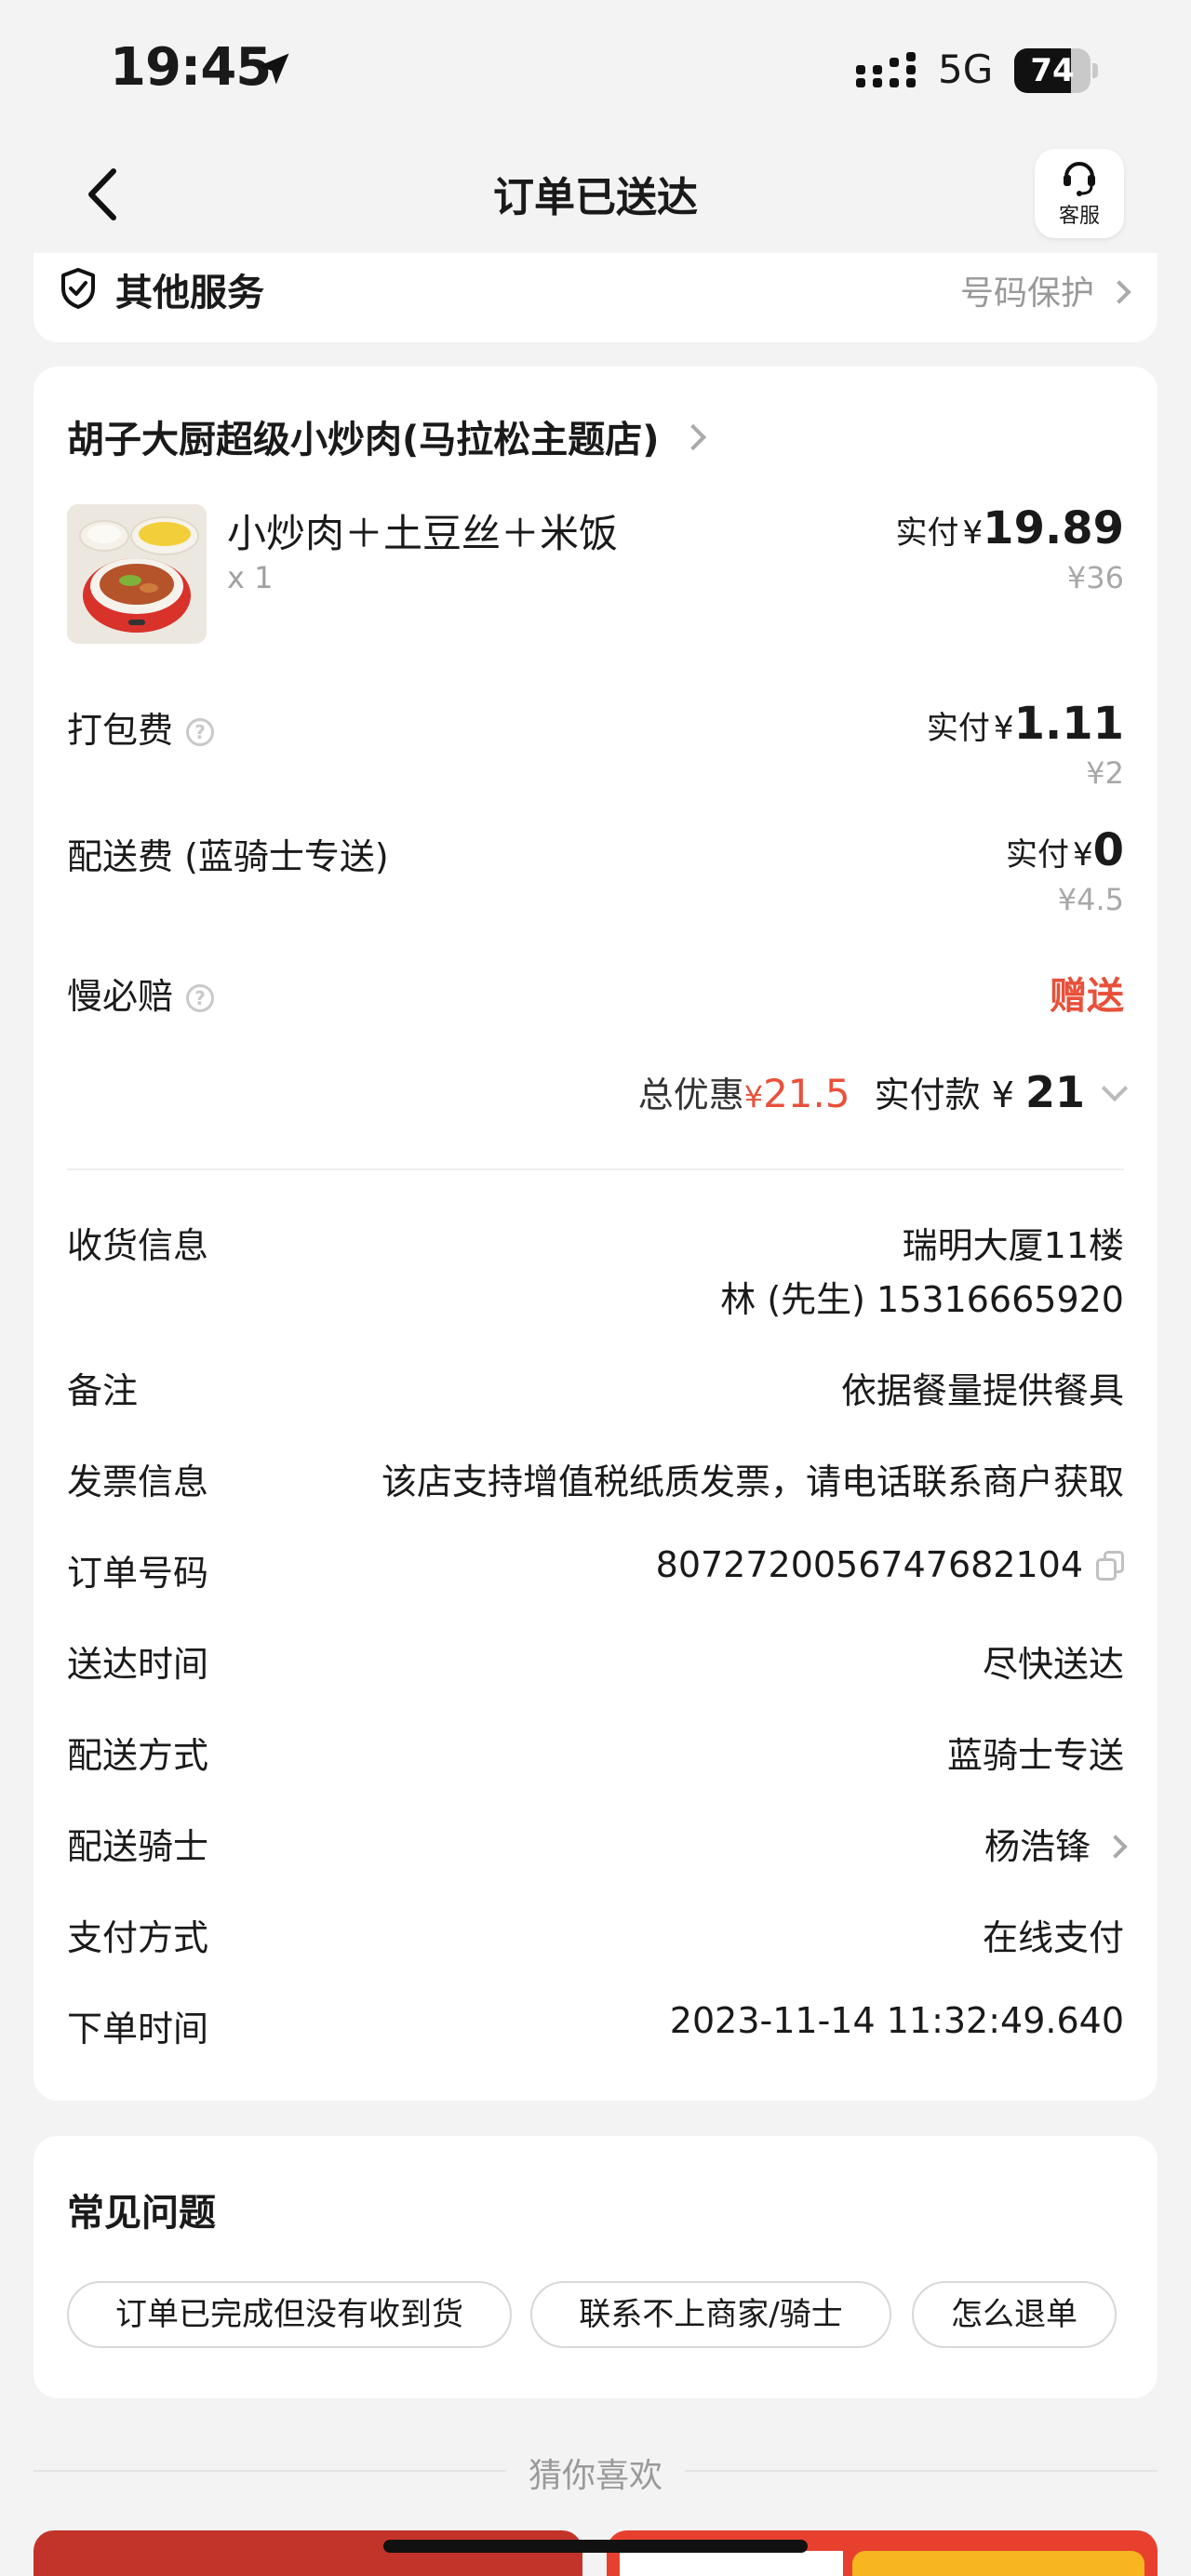 Image resolution: width=1191 pixels, height=2576 pixels. Describe the element at coordinates (120, 730) in the screenshot. I see `packing-fee-label: 打包费` at that location.